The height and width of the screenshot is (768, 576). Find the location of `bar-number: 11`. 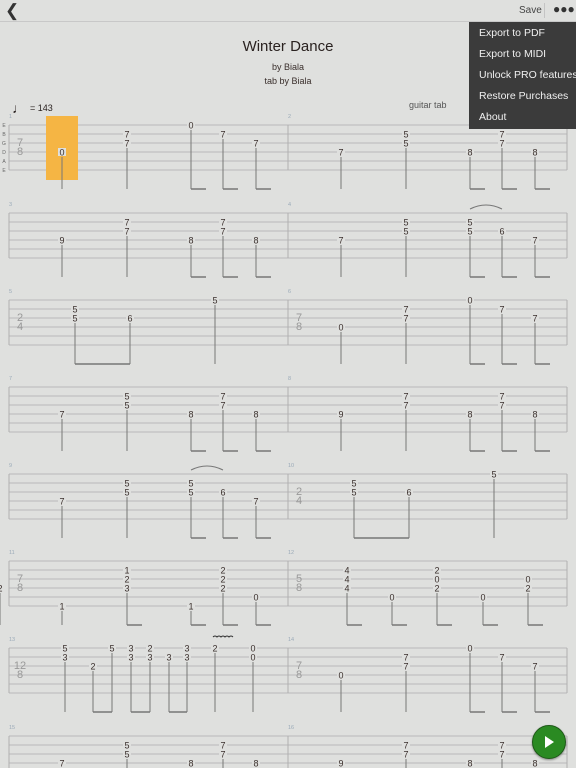

bar-number: 11 is located at coordinates (12, 553).